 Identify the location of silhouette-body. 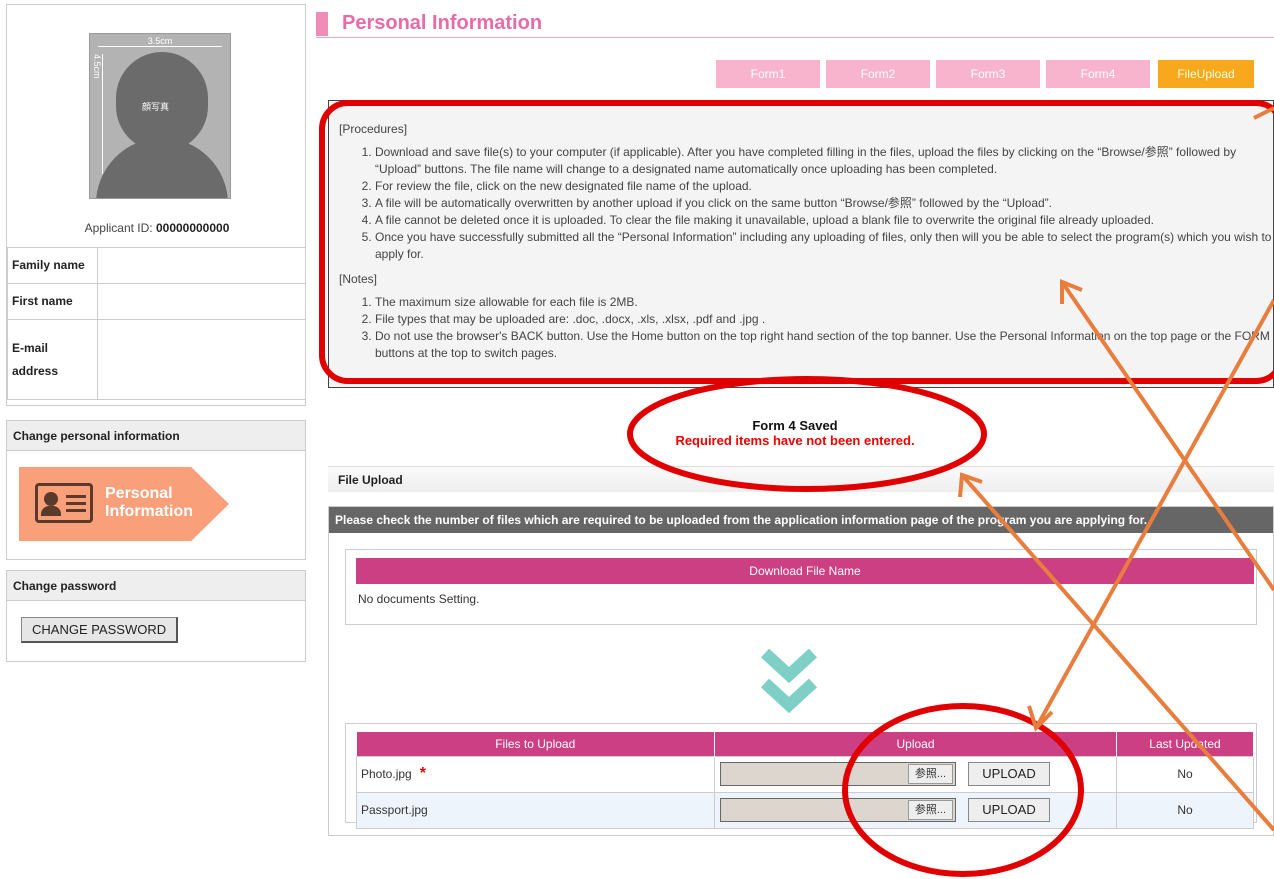
(162, 168).